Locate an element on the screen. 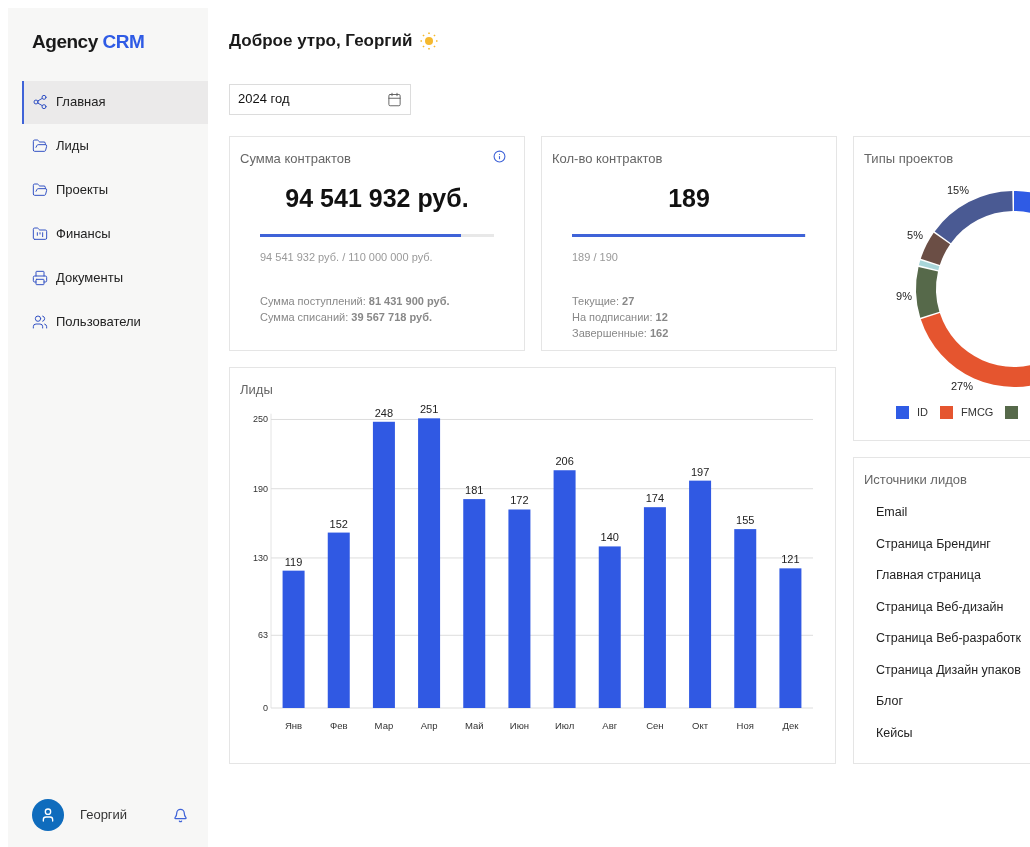  segment-label: 15% is located at coordinates (958, 190).